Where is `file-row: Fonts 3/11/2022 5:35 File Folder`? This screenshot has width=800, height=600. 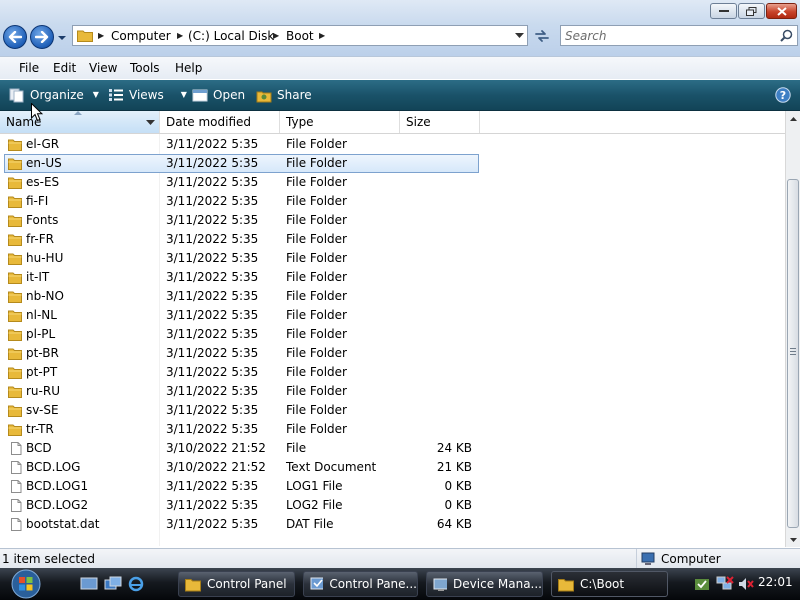 file-row: Fonts 3/11/2022 5:35 File Folder is located at coordinates (392, 220).